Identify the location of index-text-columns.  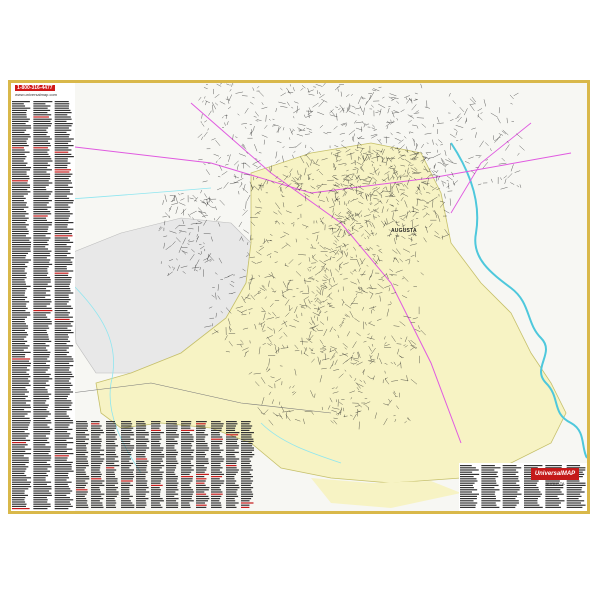
(43, 305).